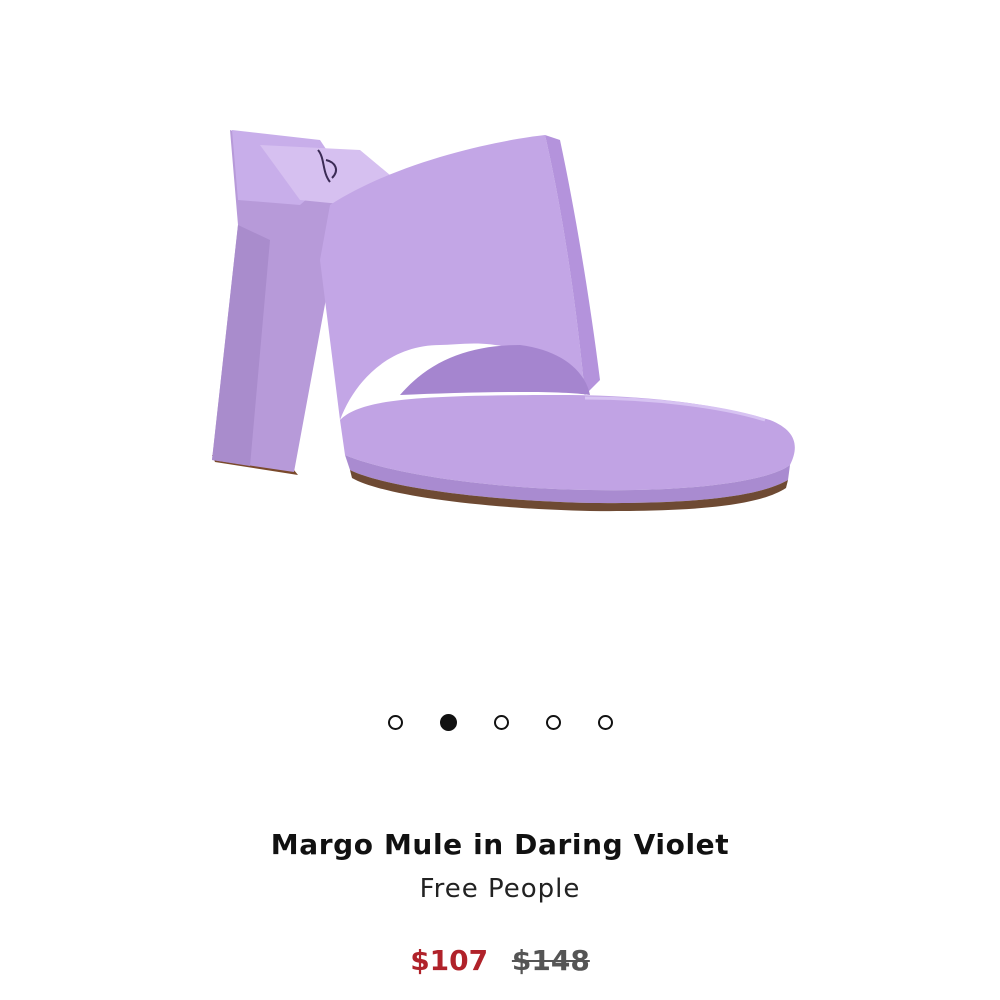 This screenshot has width=1000, height=1000. What do you see at coordinates (500, 889) in the screenshot?
I see `product-brand: Free People` at bounding box center [500, 889].